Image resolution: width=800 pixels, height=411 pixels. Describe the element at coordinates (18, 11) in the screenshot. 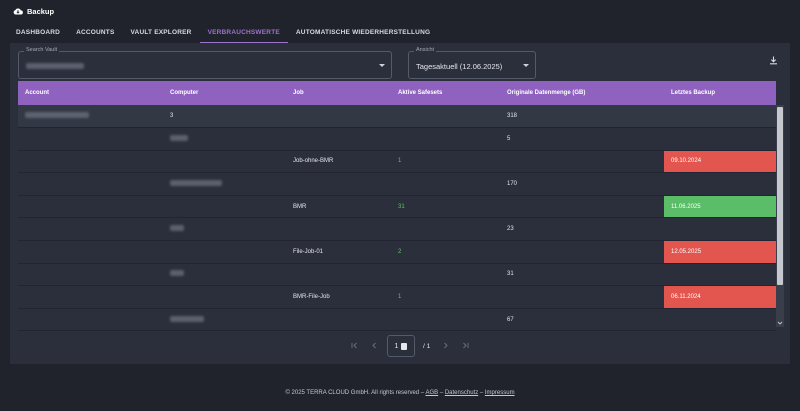

I see `cloud-icon` at that location.